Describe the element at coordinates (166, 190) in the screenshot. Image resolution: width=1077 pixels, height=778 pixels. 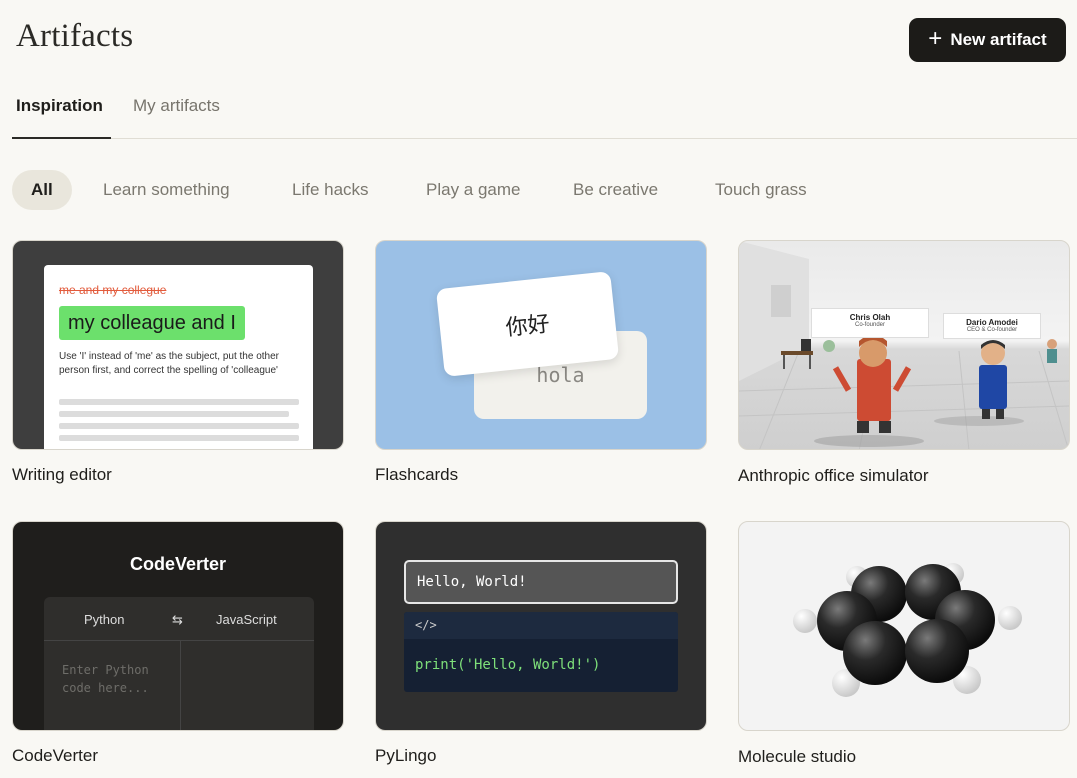
I see `filter-learn-something: Learn something` at that location.